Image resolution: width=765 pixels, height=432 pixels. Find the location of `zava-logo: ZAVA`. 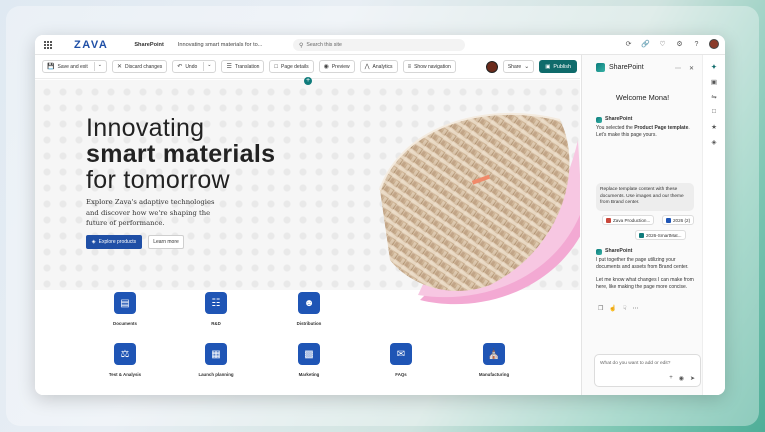

zava-logo: ZAVA is located at coordinates (91, 45).